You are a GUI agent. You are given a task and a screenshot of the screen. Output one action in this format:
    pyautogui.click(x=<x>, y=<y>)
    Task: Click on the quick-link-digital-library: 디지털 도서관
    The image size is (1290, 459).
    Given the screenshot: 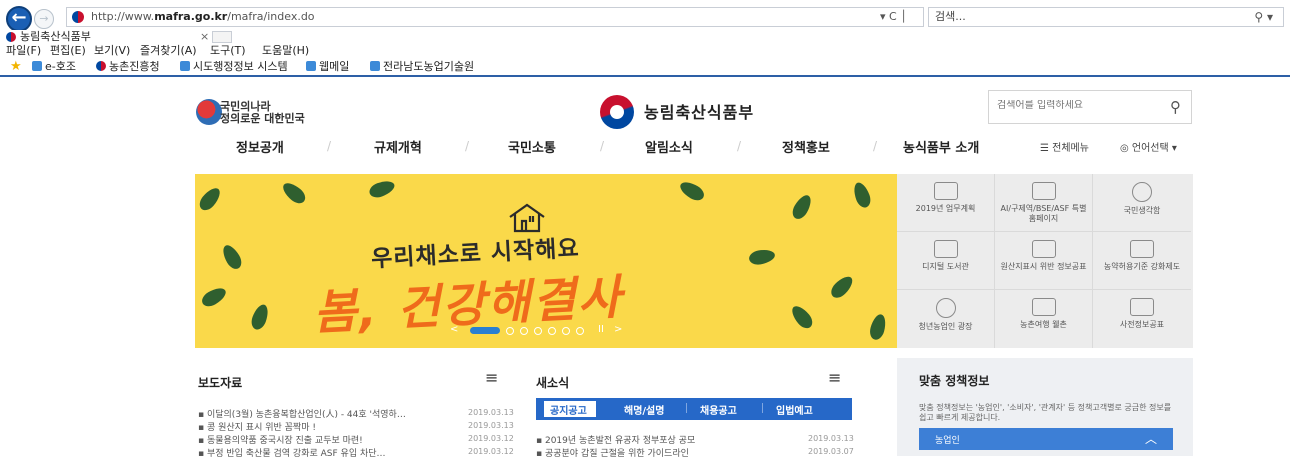 What is the action you would take?
    pyautogui.click(x=946, y=261)
    